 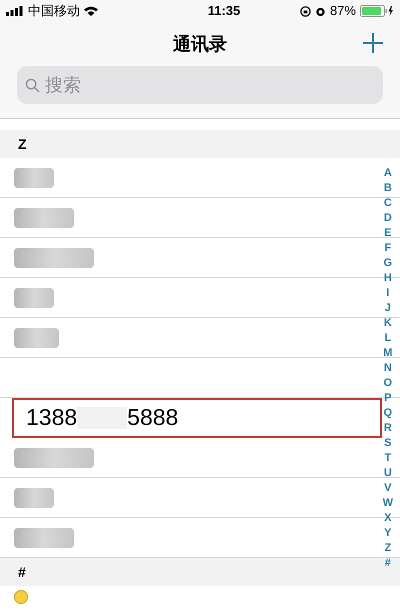 I want to click on index-letter: #, so click(x=387, y=563).